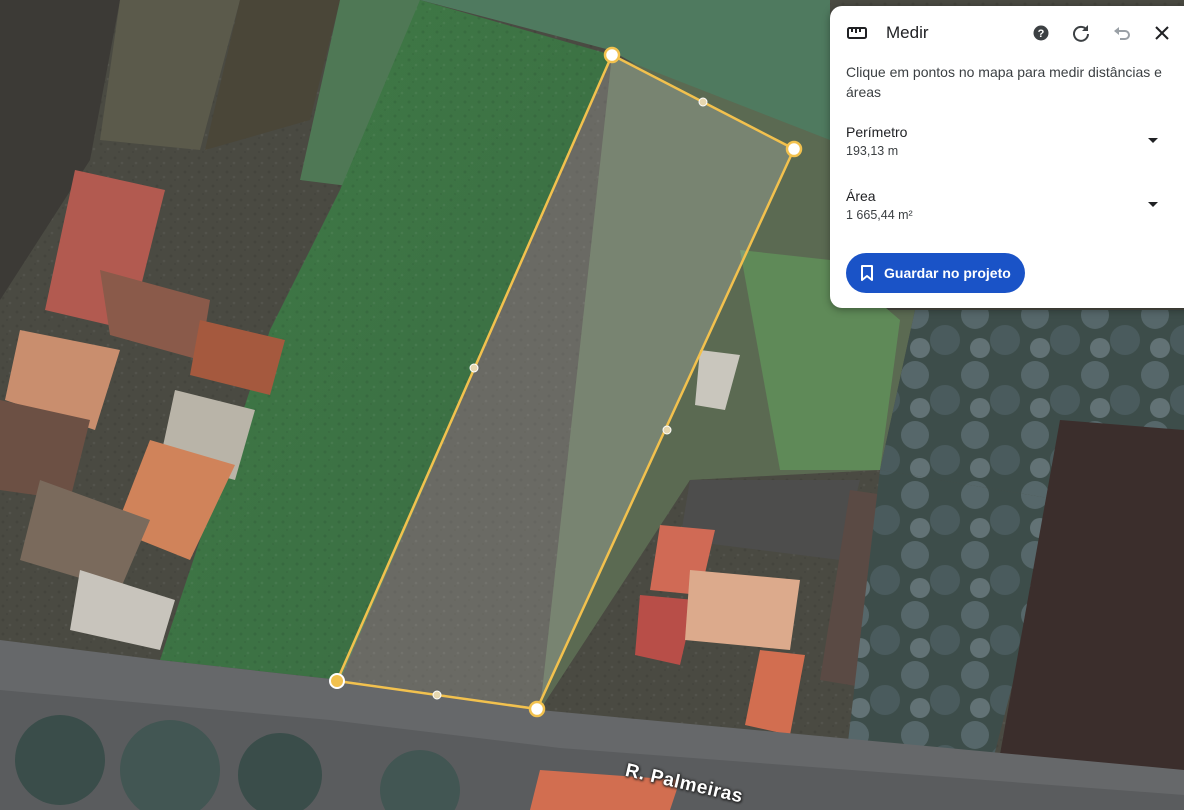  I want to click on tree, so click(60, 760).